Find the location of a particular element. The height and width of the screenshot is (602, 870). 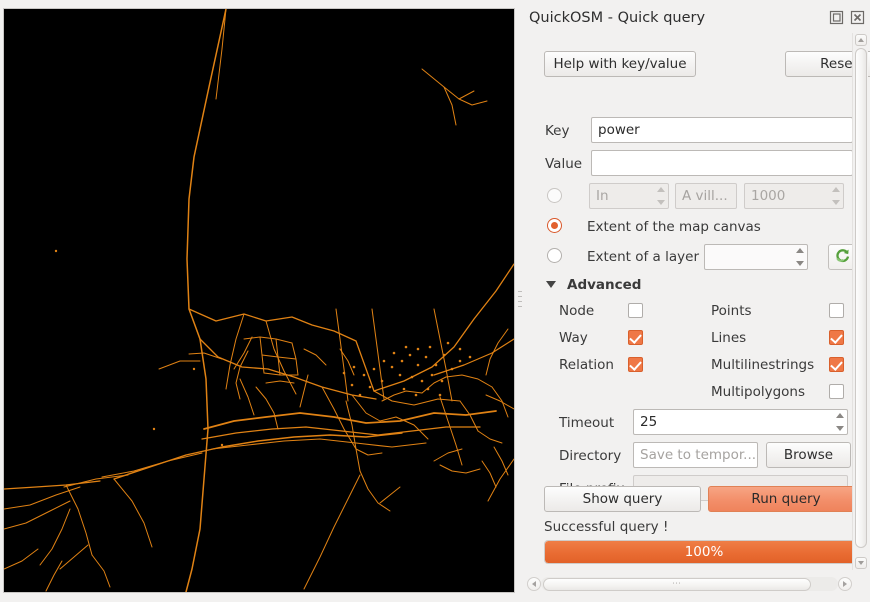

multilinestrings-label: Multilinestrings is located at coordinates (763, 365).